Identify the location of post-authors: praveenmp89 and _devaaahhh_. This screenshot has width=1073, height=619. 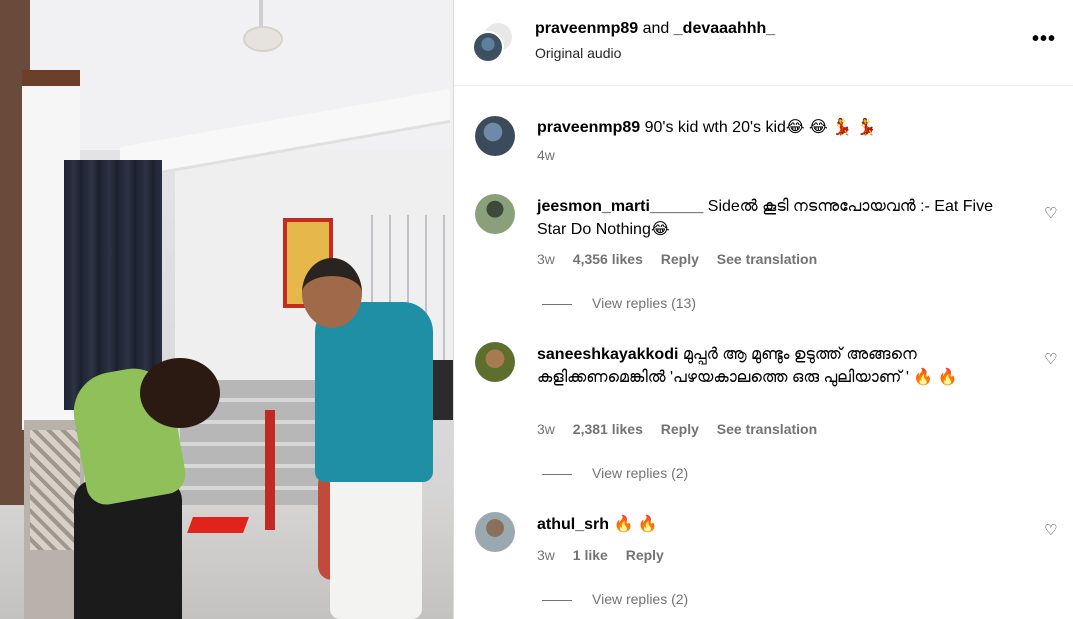
(655, 29).